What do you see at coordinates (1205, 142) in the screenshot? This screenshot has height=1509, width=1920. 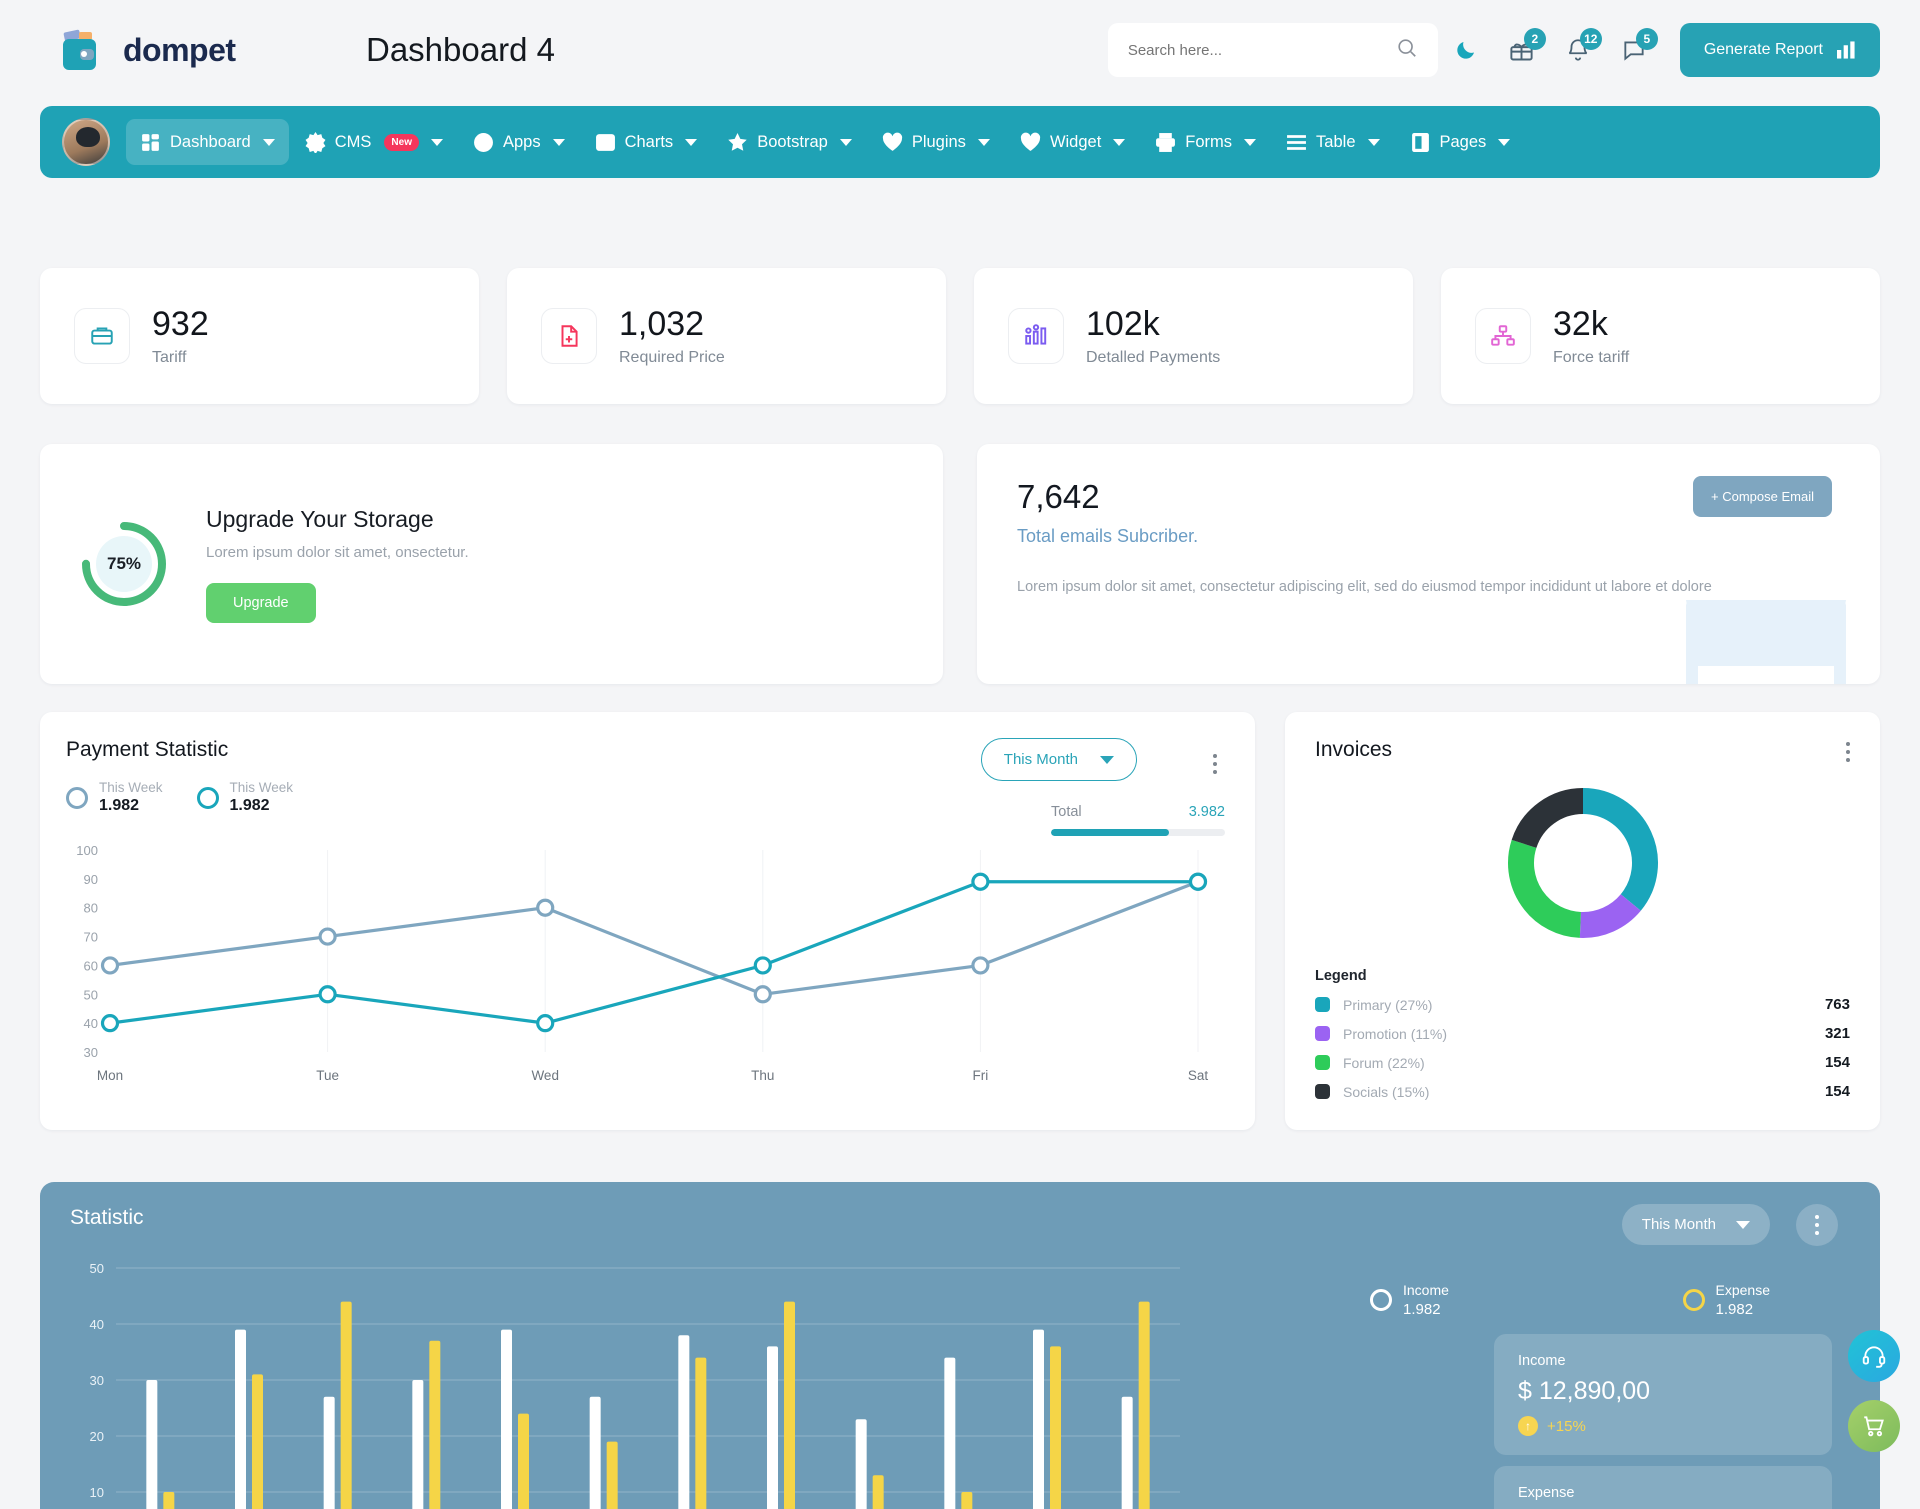 I see `nav-item-forms: Forms` at bounding box center [1205, 142].